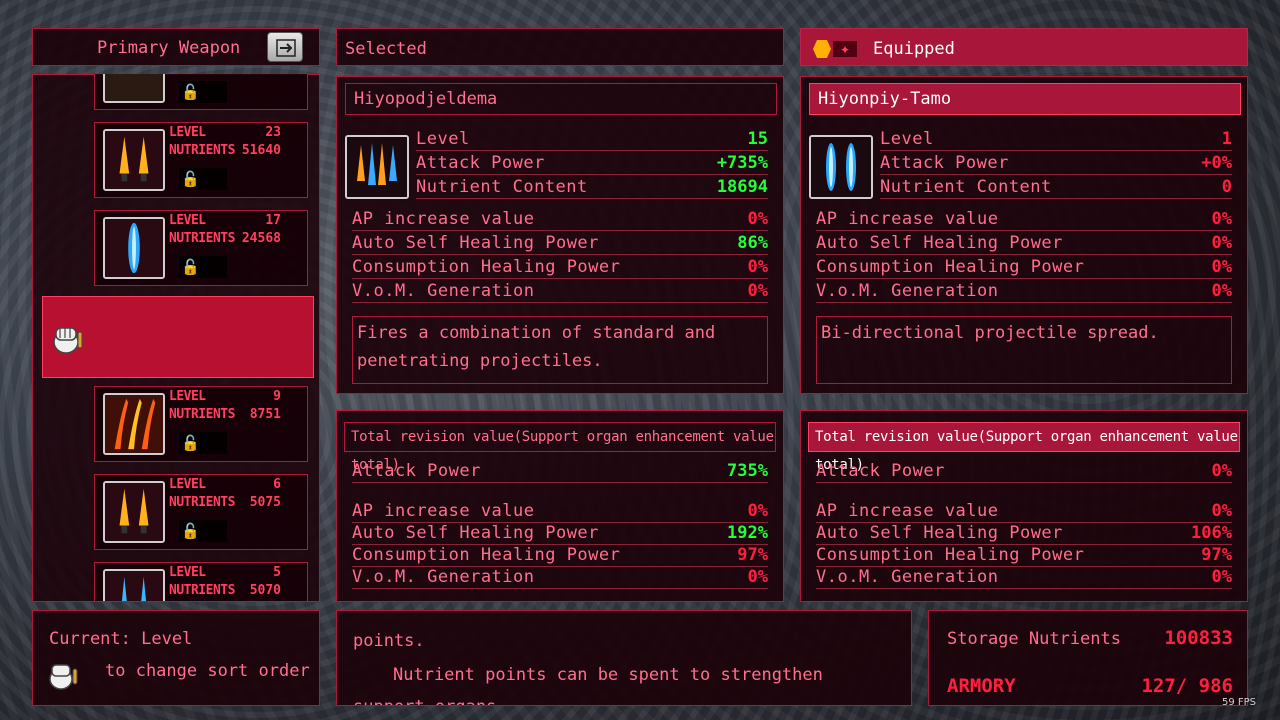 This screenshot has height=720, width=1280. What do you see at coordinates (1024, 471) in the screenshot?
I see `equipped-total-stat-row: Attack Power 0%` at bounding box center [1024, 471].